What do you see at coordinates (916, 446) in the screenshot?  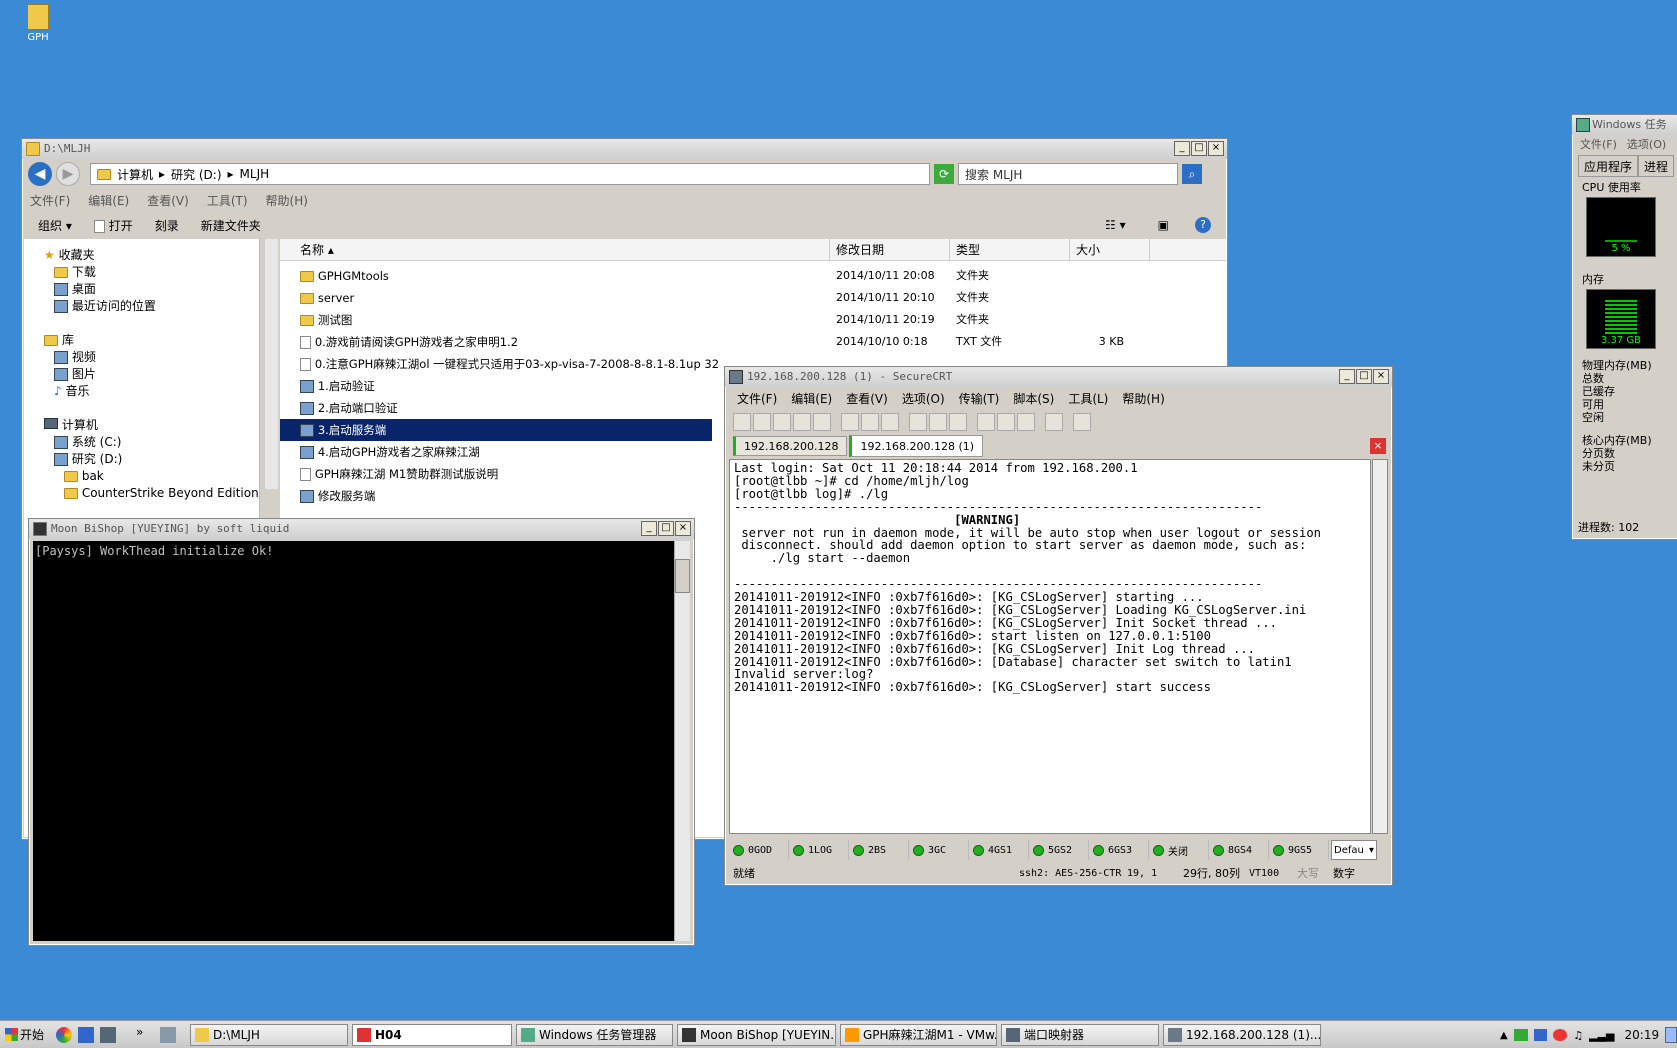 I see `tab-session-2: 192.168.200.128 (1)` at bounding box center [916, 446].